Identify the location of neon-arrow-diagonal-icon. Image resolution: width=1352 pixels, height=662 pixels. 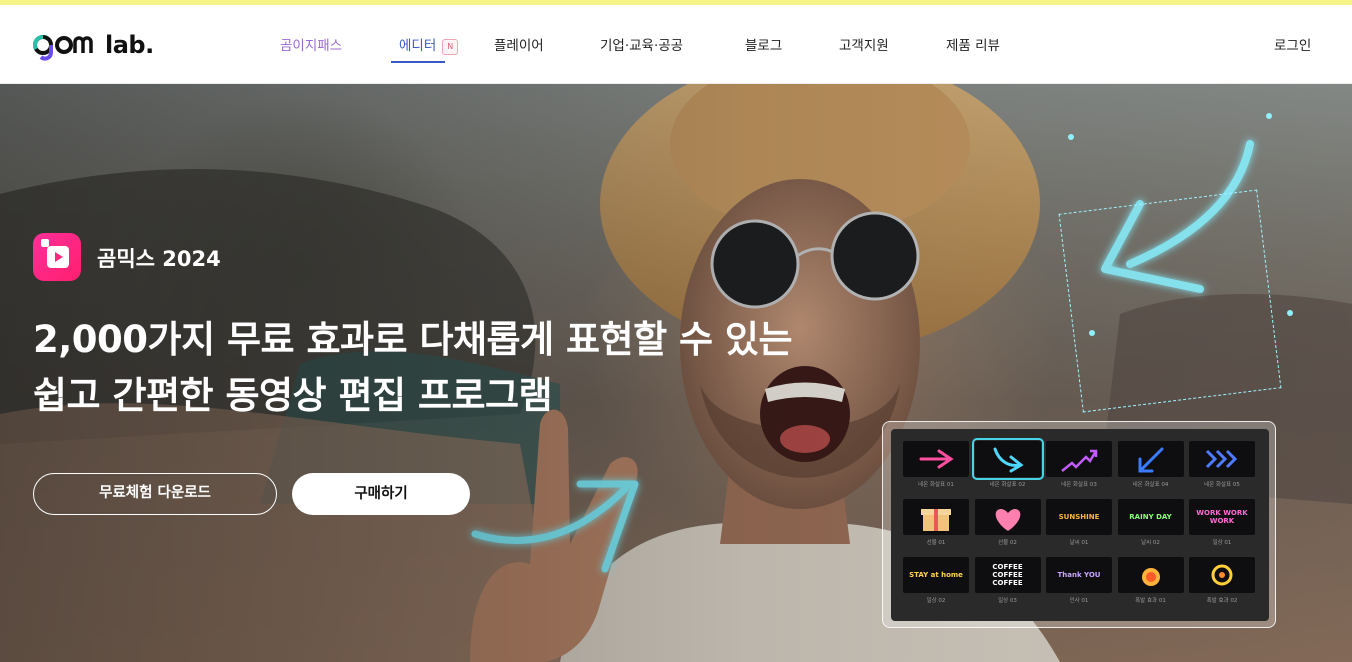
(1150, 460).